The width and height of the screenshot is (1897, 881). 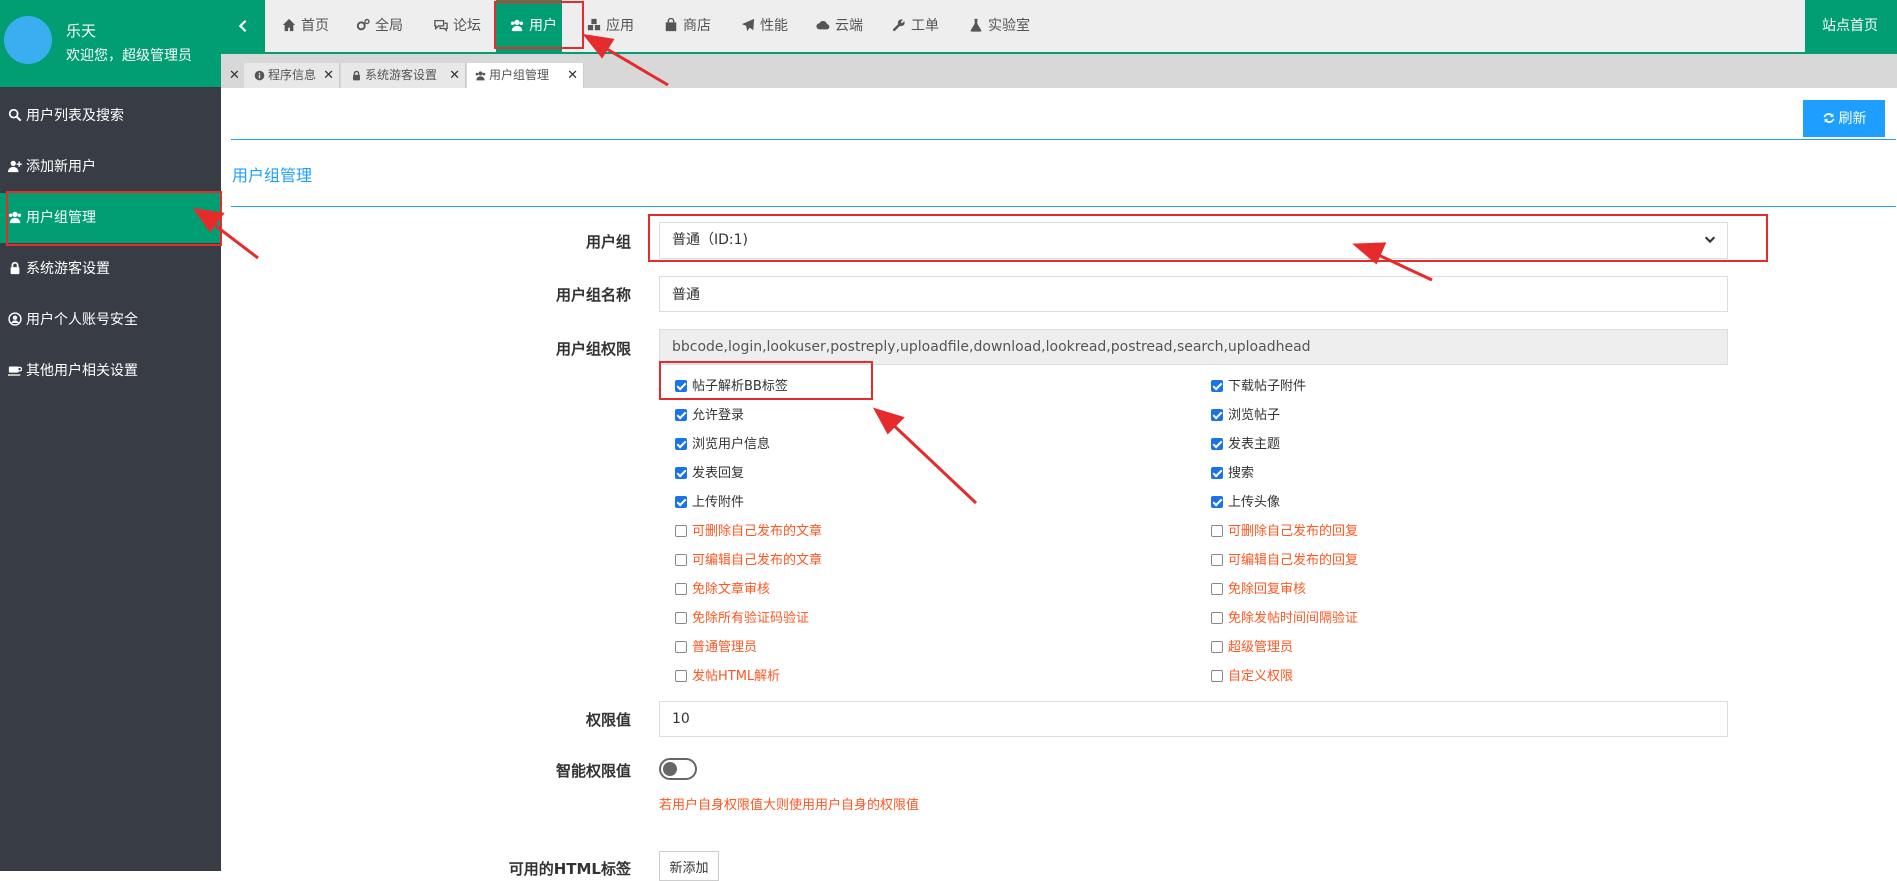 I want to click on permission-checkbox-item: 上传附件, so click(x=709, y=503).